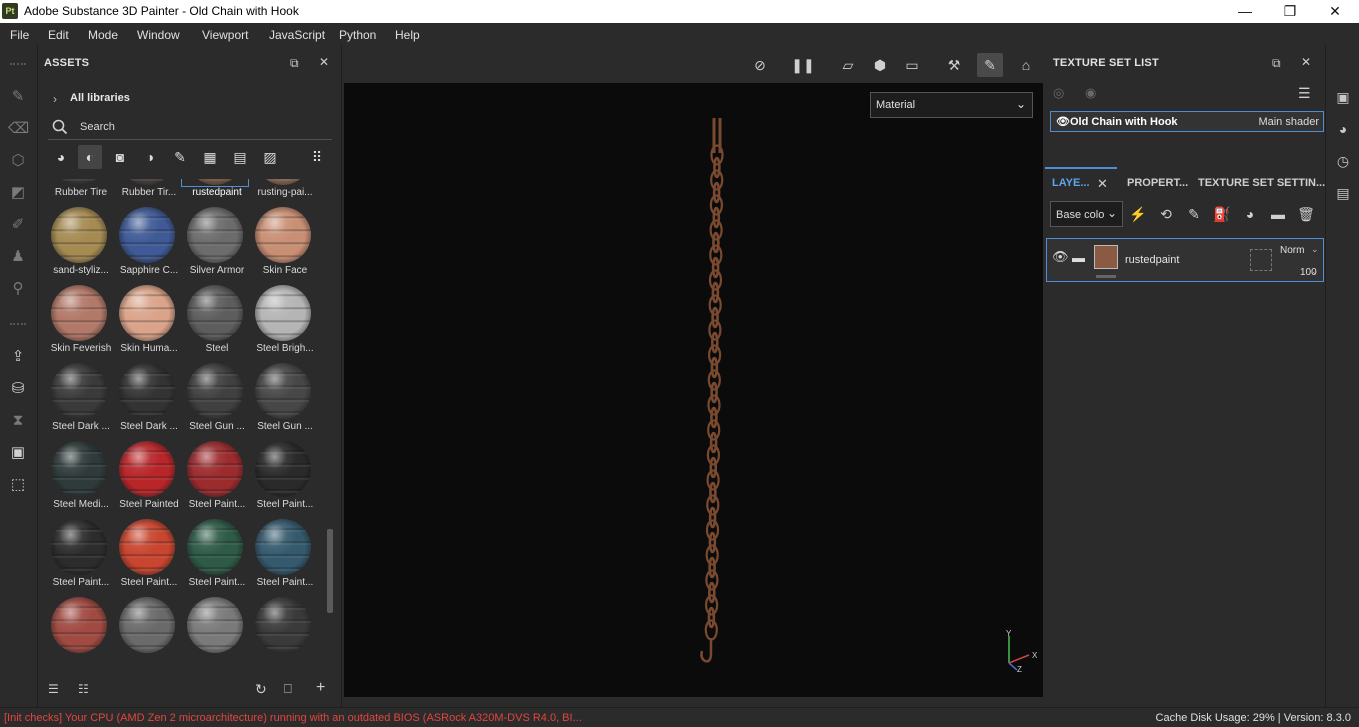 The image size is (1359, 727). What do you see at coordinates (1343, 161) in the screenshot?
I see `history-icon: ◷` at bounding box center [1343, 161].